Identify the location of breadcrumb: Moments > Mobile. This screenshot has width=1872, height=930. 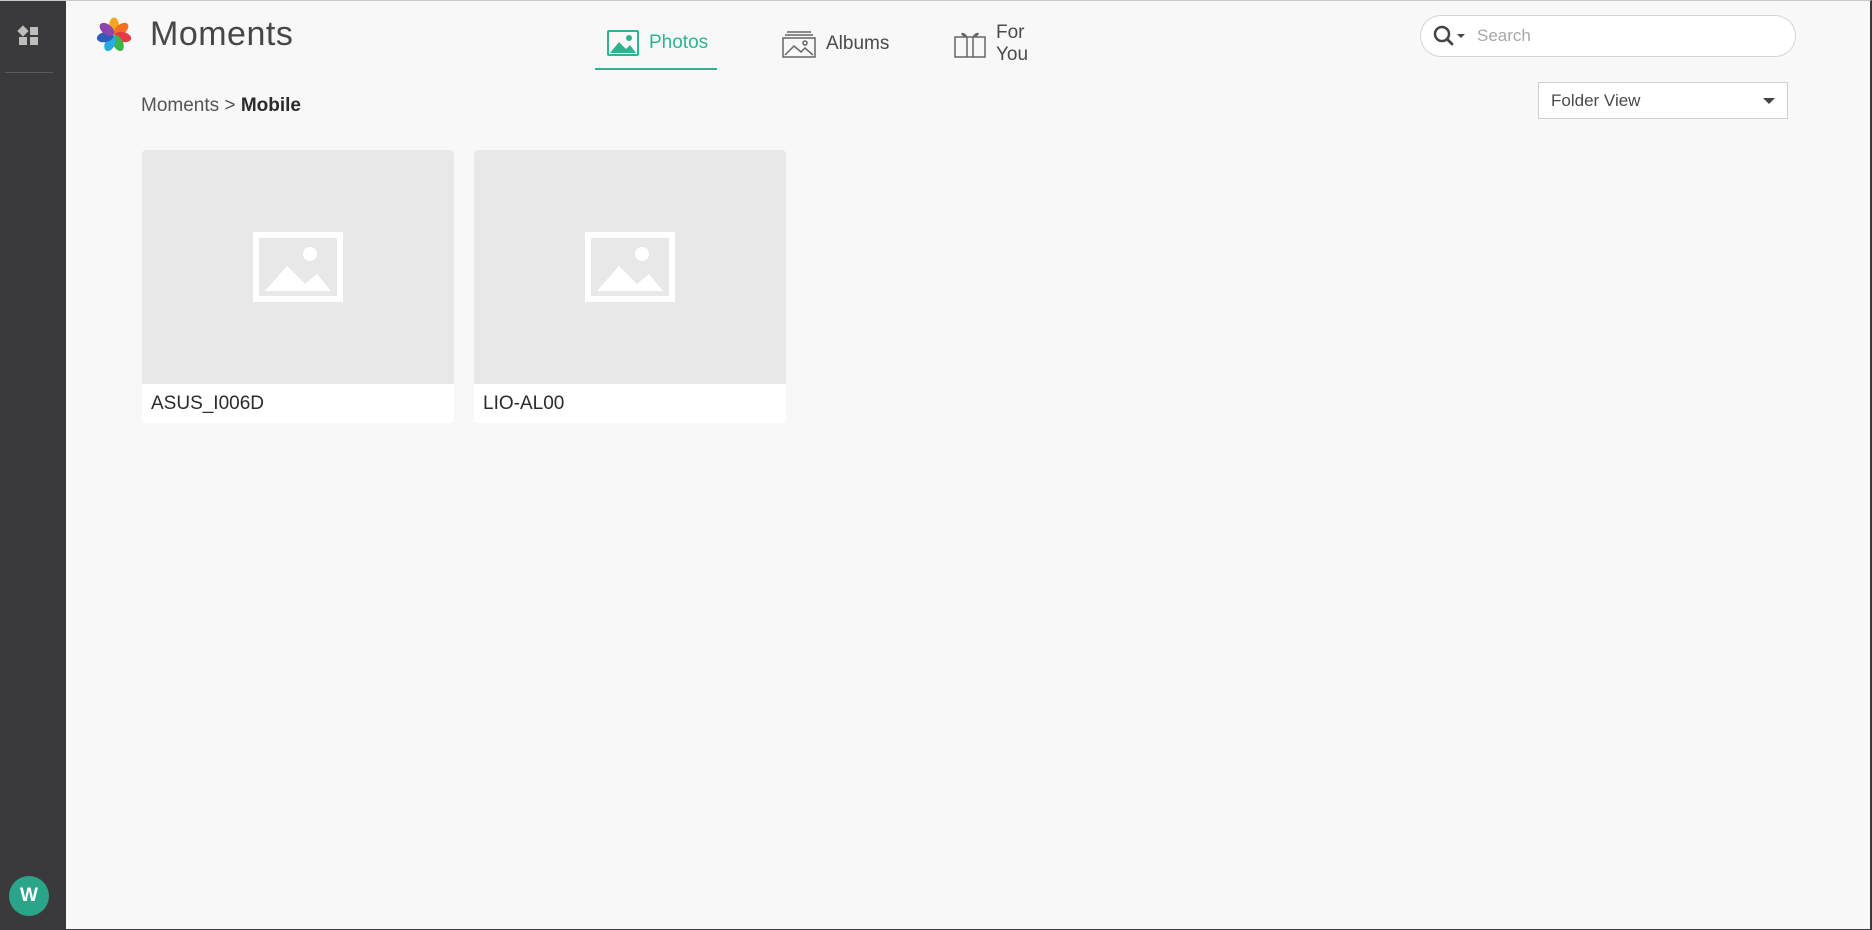
(221, 106).